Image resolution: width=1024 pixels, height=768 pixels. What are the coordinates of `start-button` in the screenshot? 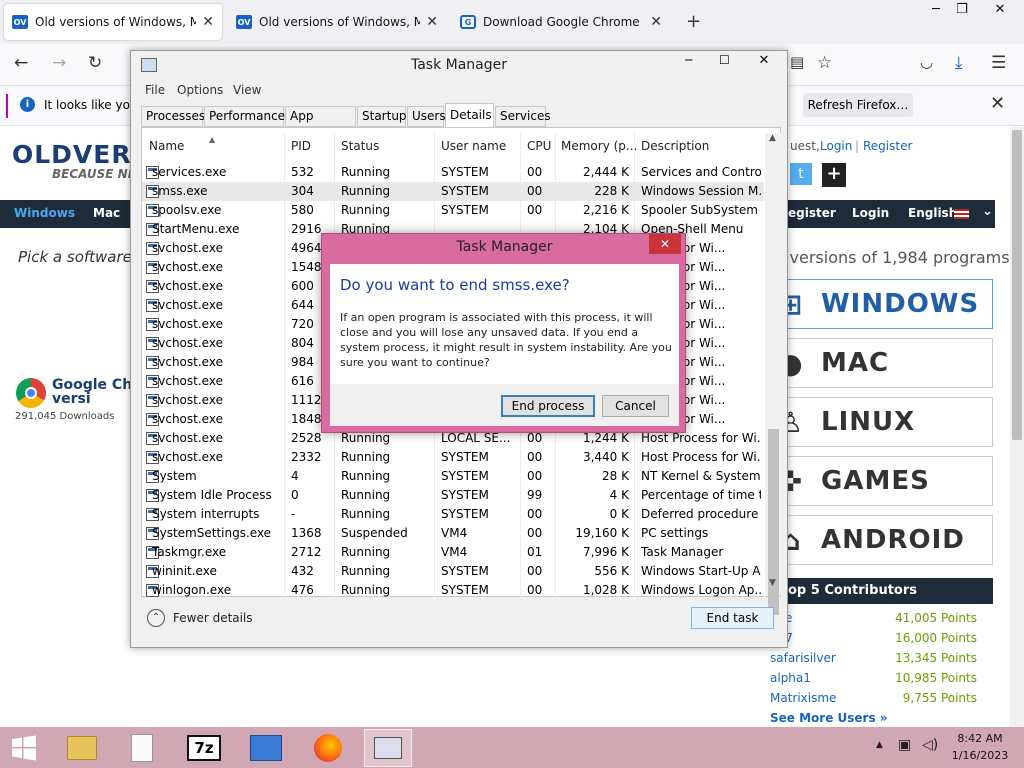 It's located at (24, 748).